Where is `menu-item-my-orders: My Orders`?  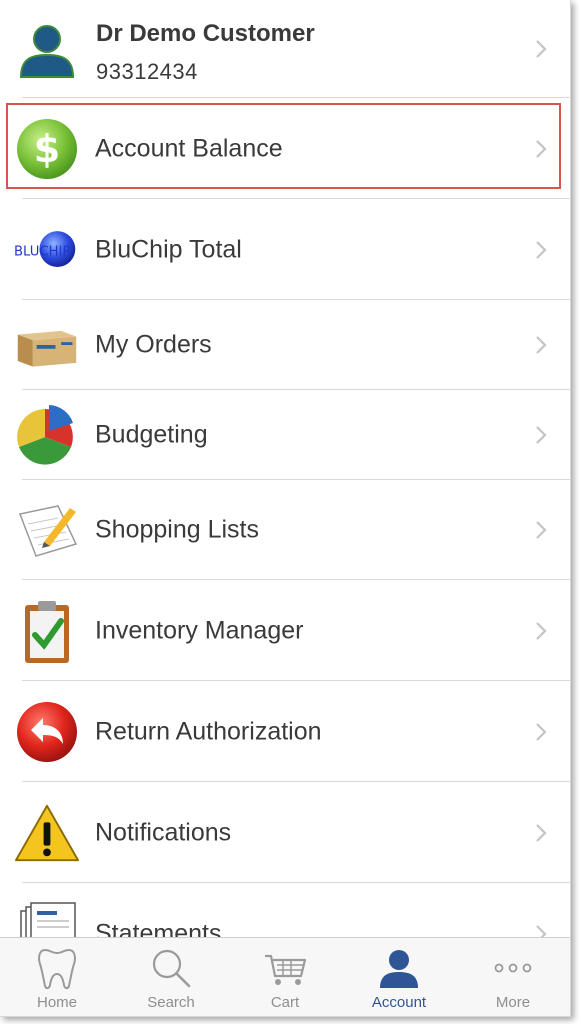
menu-item-my-orders: My Orders is located at coordinates (285, 345).